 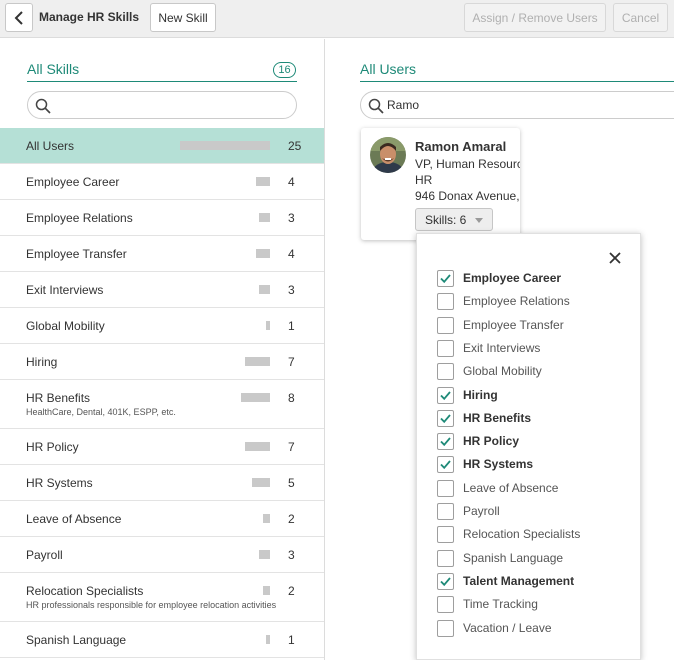 I want to click on page-title: Manage HR Skills, so click(x=89, y=17).